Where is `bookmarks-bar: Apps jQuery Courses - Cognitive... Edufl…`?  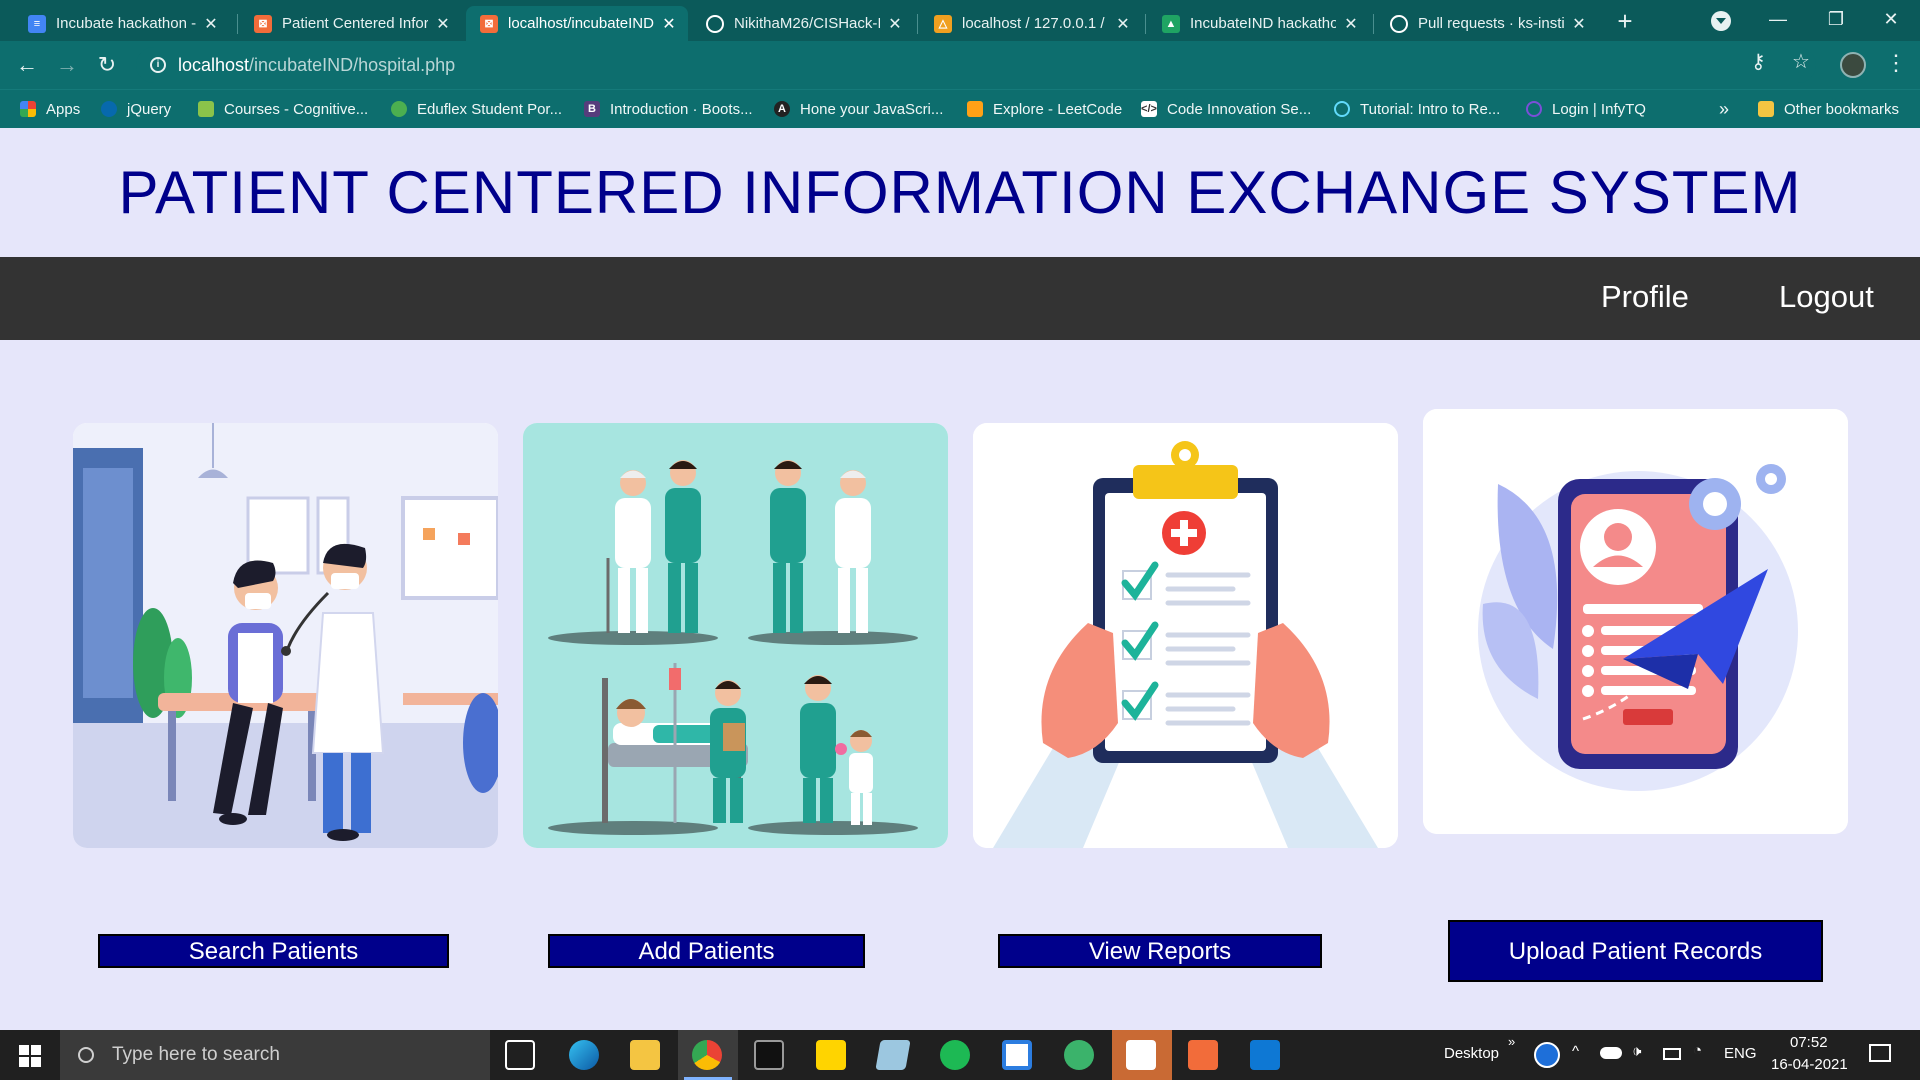 bookmarks-bar: Apps jQuery Courses - Cognitive... Edufl… is located at coordinates (960, 108).